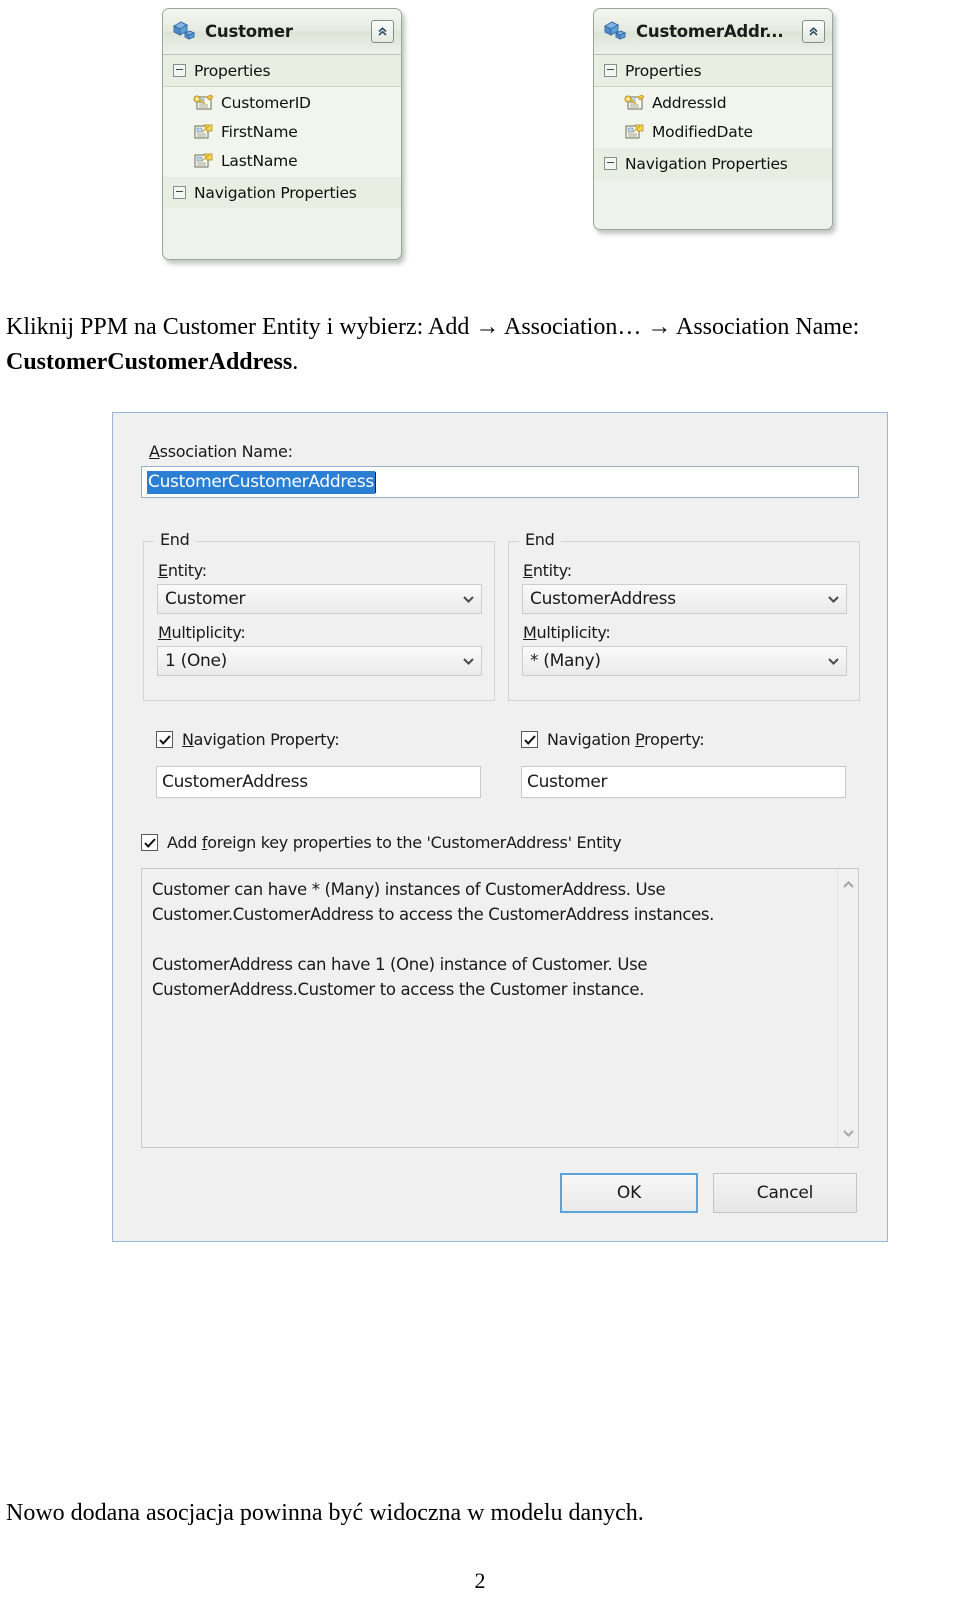 The image size is (960, 1603). I want to click on property-row: ModifiedDate, so click(713, 131).